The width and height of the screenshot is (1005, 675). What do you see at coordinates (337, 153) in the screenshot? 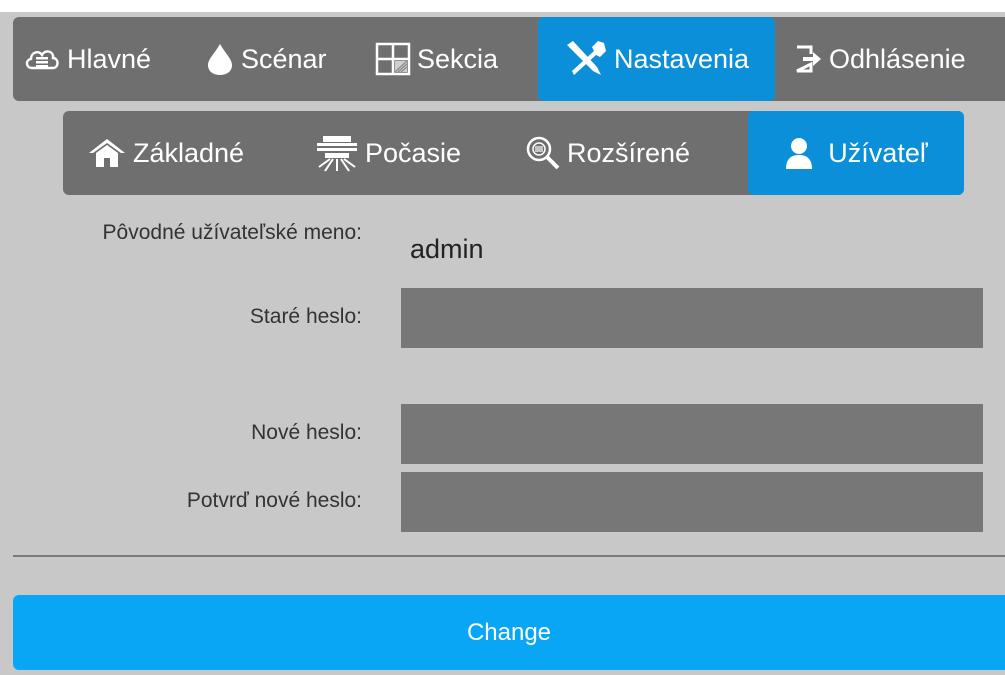
I see `sprinkler-icon` at bounding box center [337, 153].